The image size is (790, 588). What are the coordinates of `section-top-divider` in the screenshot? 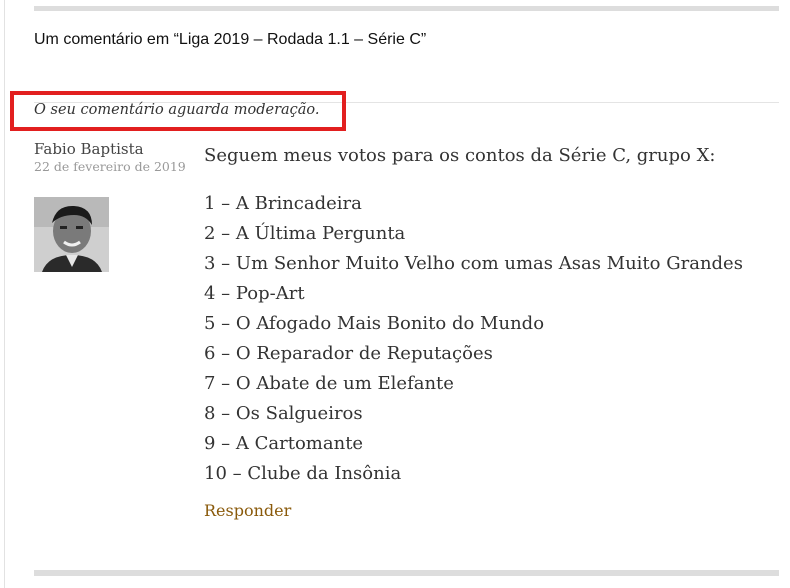 It's located at (406, 8).